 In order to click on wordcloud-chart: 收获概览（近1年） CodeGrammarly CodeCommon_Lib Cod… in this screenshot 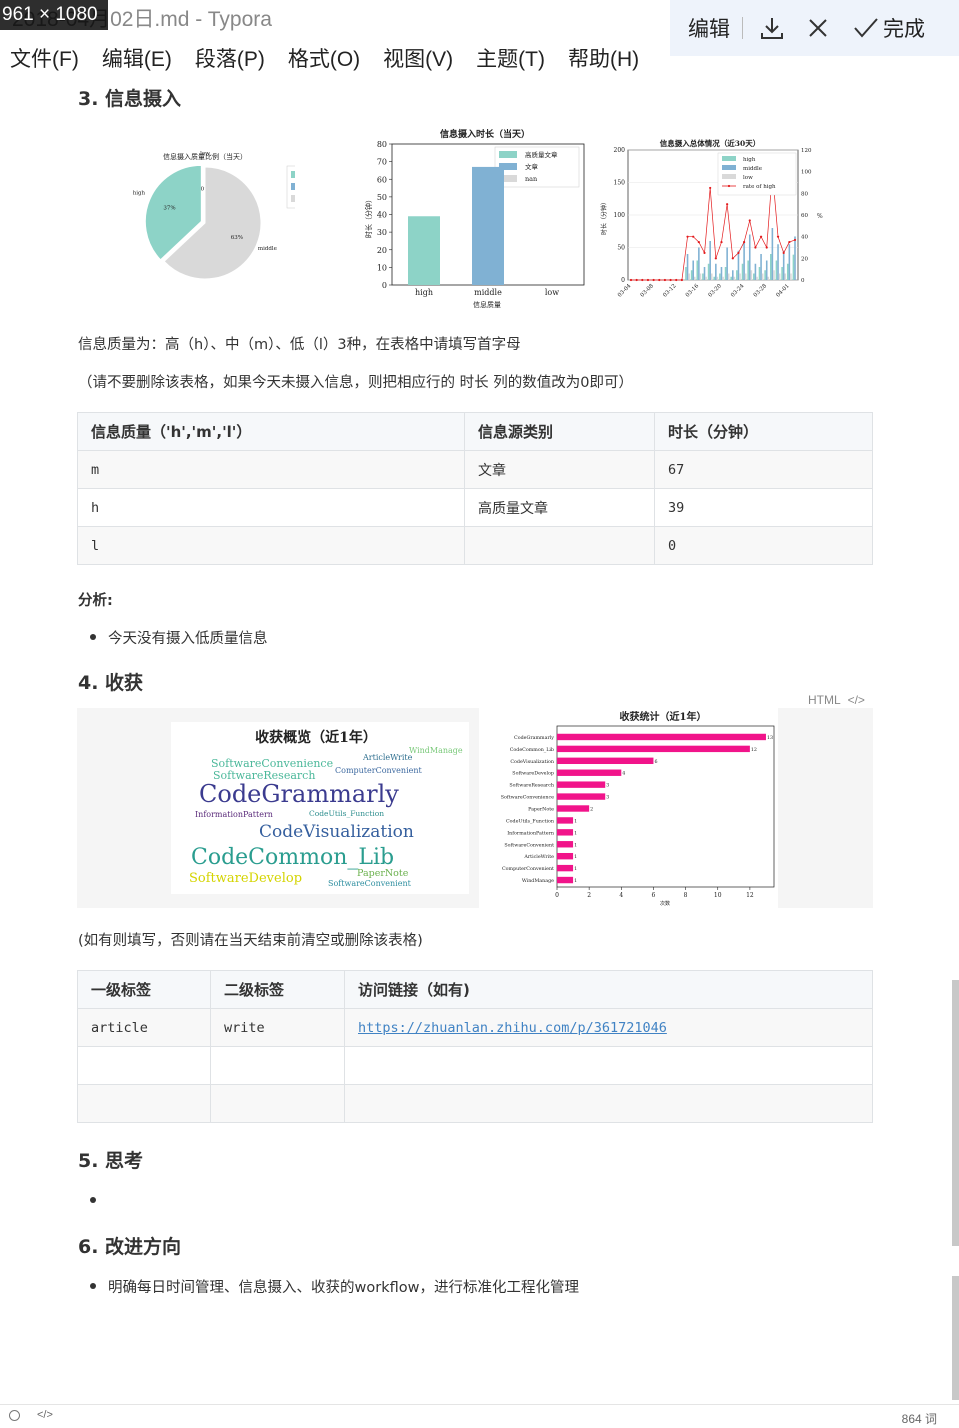, I will do `click(320, 808)`.